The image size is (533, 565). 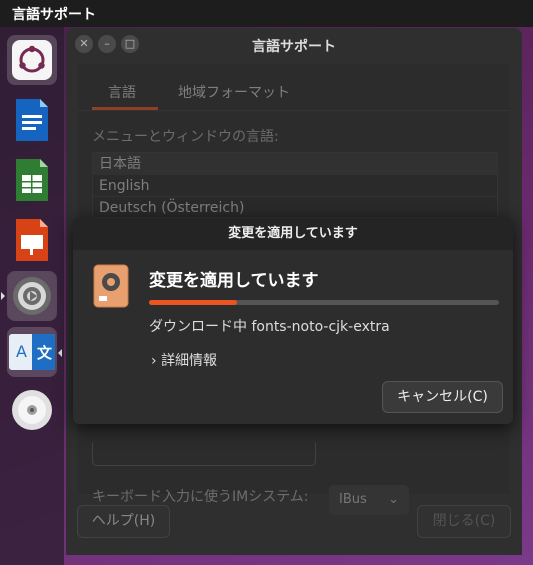 I want to click on details-label: 詳細情報, so click(x=189, y=361).